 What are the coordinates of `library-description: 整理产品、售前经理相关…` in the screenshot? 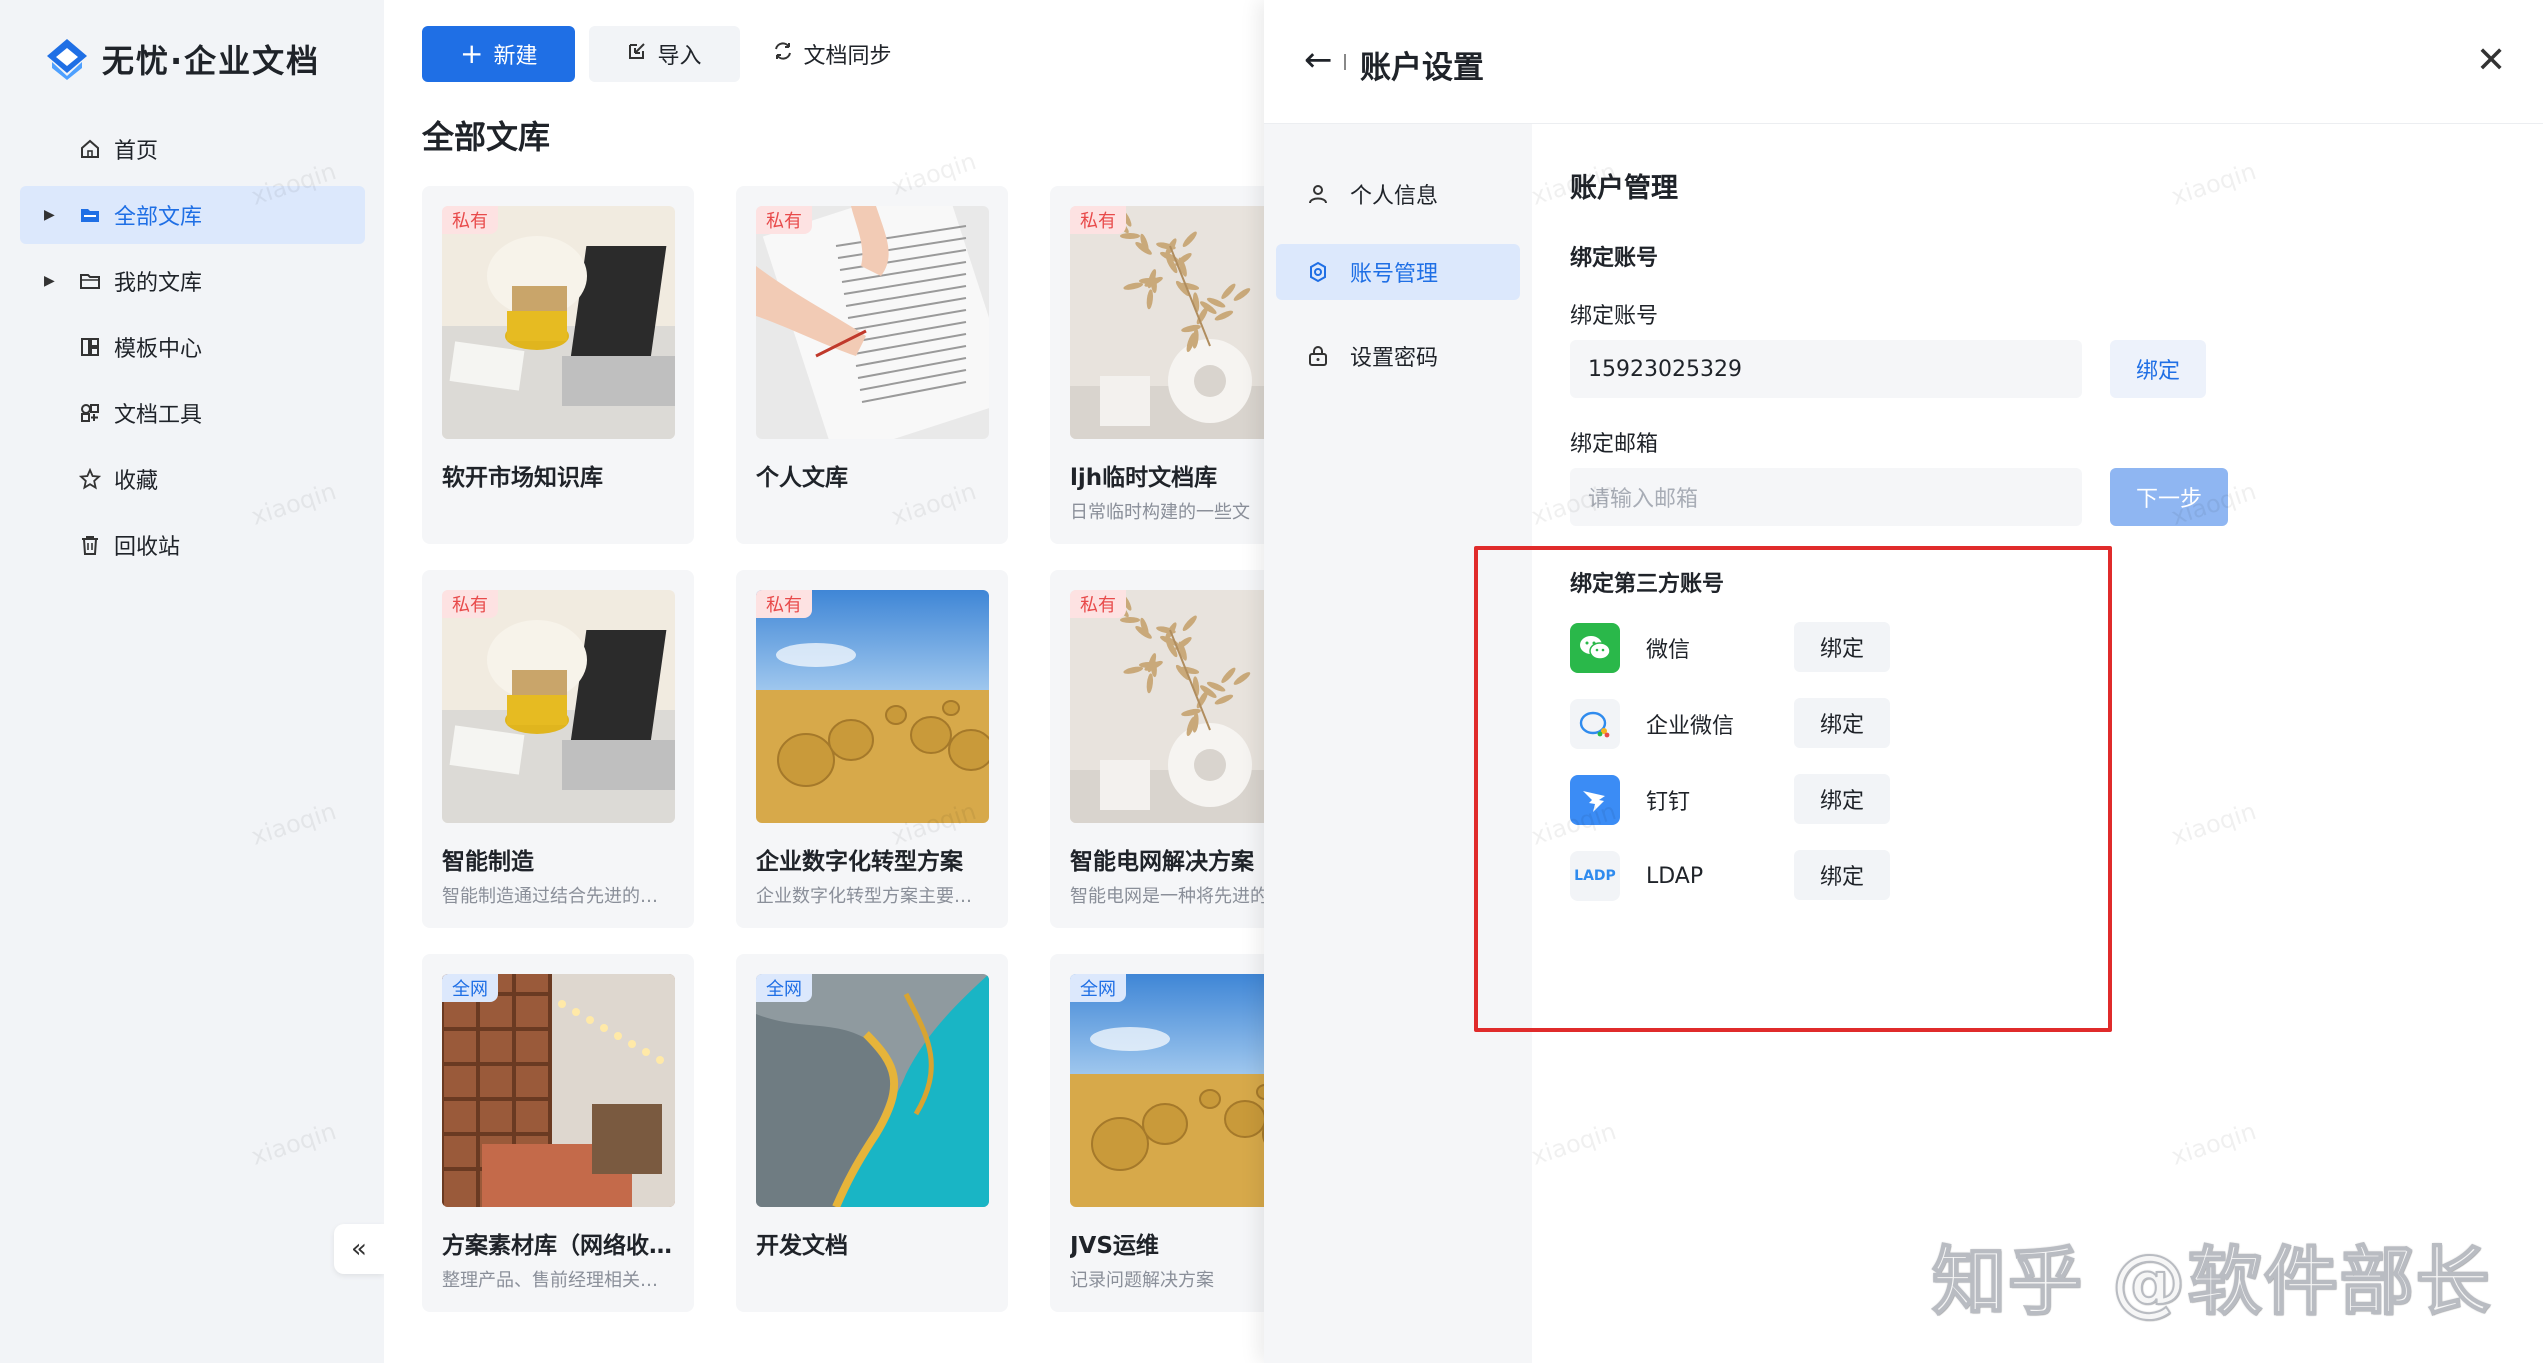 It's located at (550, 1280).